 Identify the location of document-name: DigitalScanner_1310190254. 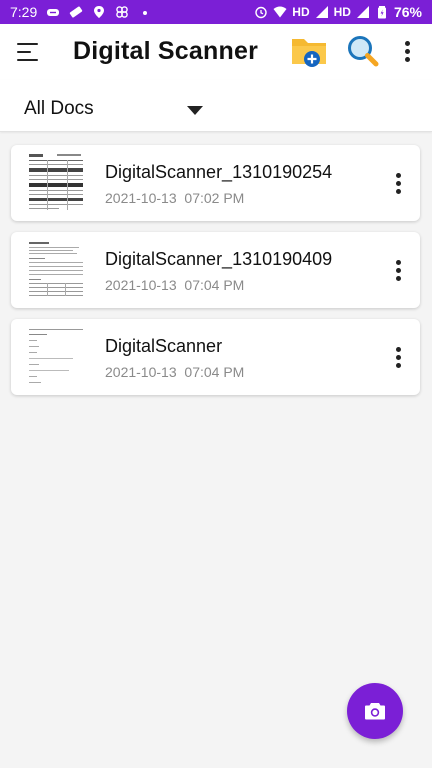
(219, 172).